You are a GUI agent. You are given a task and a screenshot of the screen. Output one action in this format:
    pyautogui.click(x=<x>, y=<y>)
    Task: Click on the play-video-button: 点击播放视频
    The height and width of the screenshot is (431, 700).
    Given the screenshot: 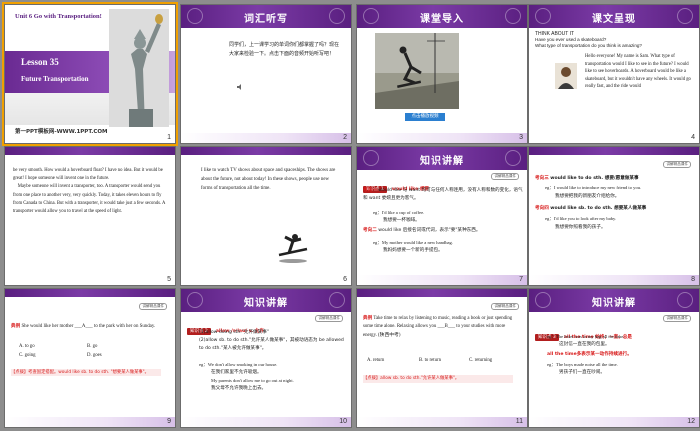 What is the action you would take?
    pyautogui.click(x=425, y=117)
    